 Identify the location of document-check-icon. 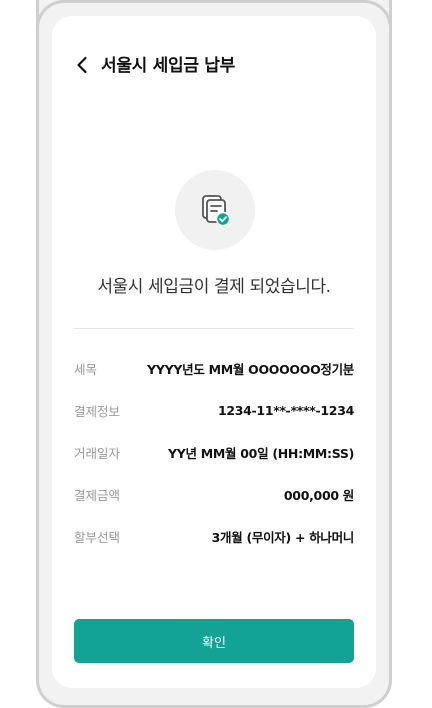
(216, 211).